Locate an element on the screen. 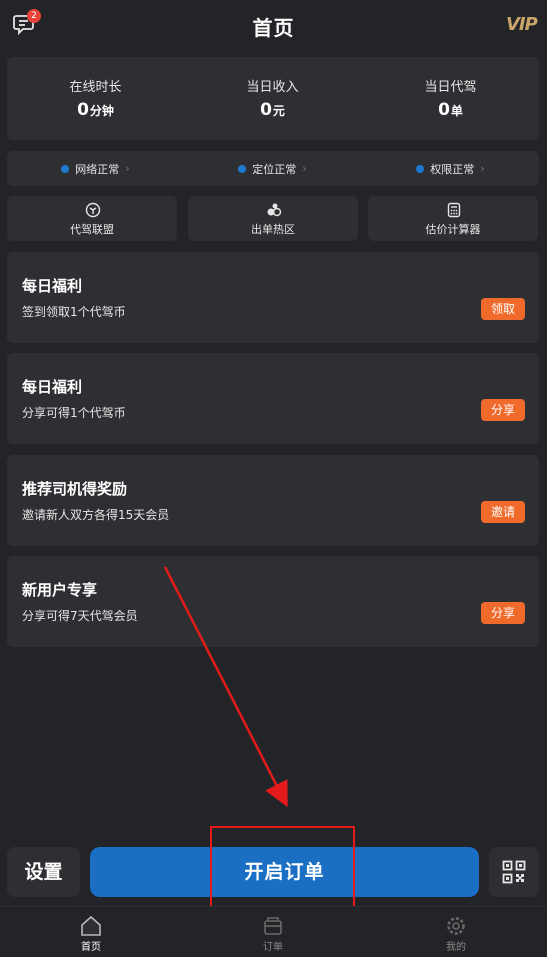 This screenshot has width=547, height=957. status-location: 定位正常 › is located at coordinates (272, 168).